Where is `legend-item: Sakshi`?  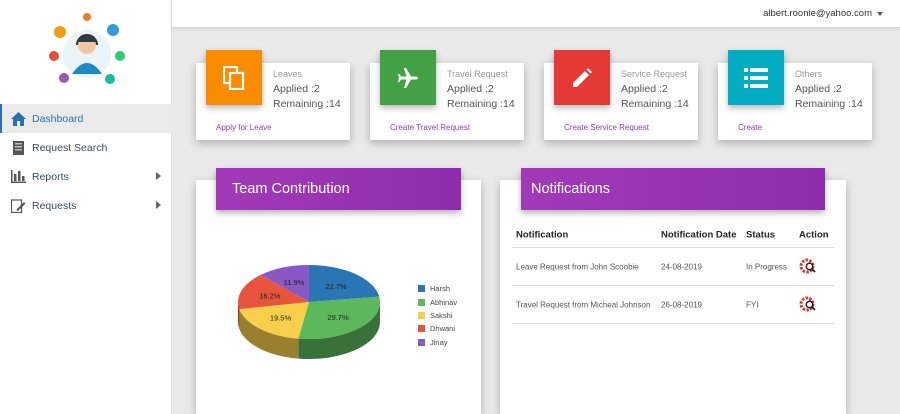 legend-item: Sakshi is located at coordinates (437, 315).